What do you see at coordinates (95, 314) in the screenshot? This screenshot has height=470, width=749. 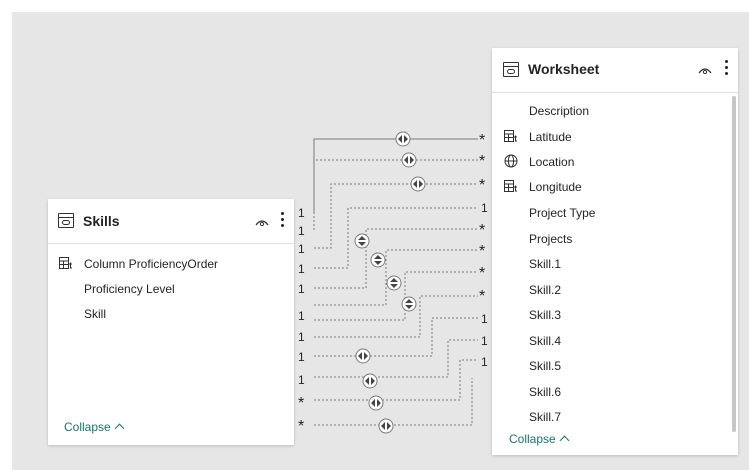 I see `field-item: Skill` at bounding box center [95, 314].